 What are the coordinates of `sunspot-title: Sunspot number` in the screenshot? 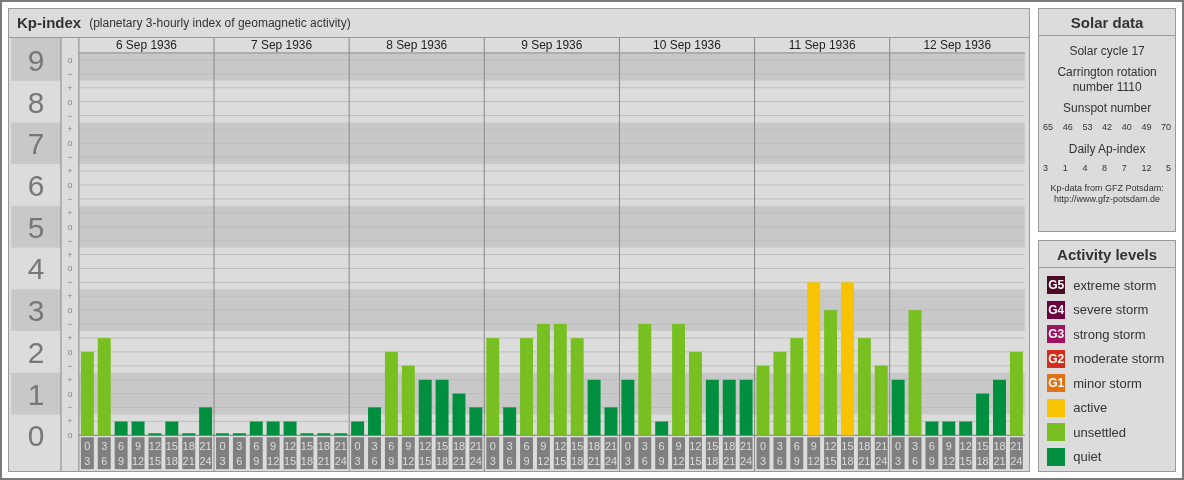 It's located at (1107, 108).